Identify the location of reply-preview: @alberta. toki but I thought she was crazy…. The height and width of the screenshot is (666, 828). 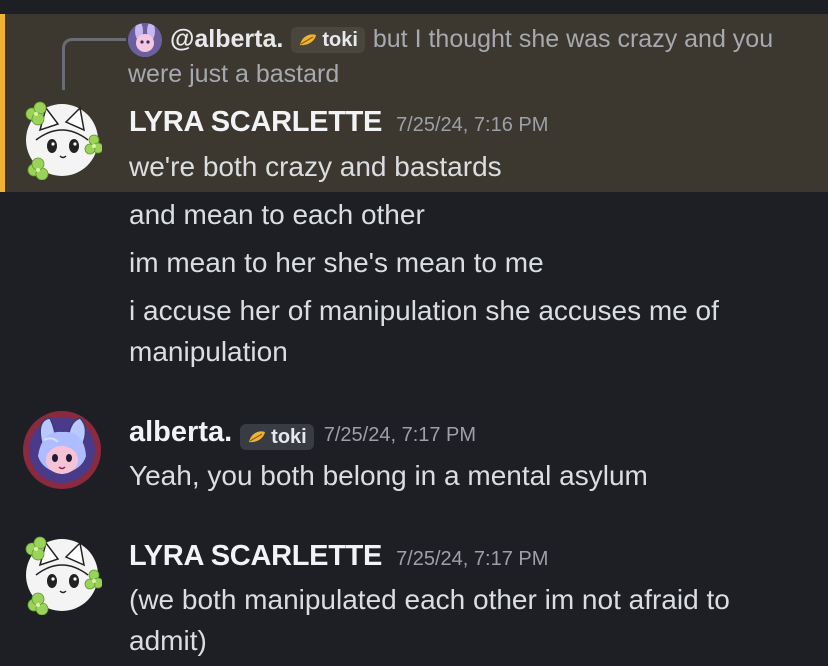
(473, 56).